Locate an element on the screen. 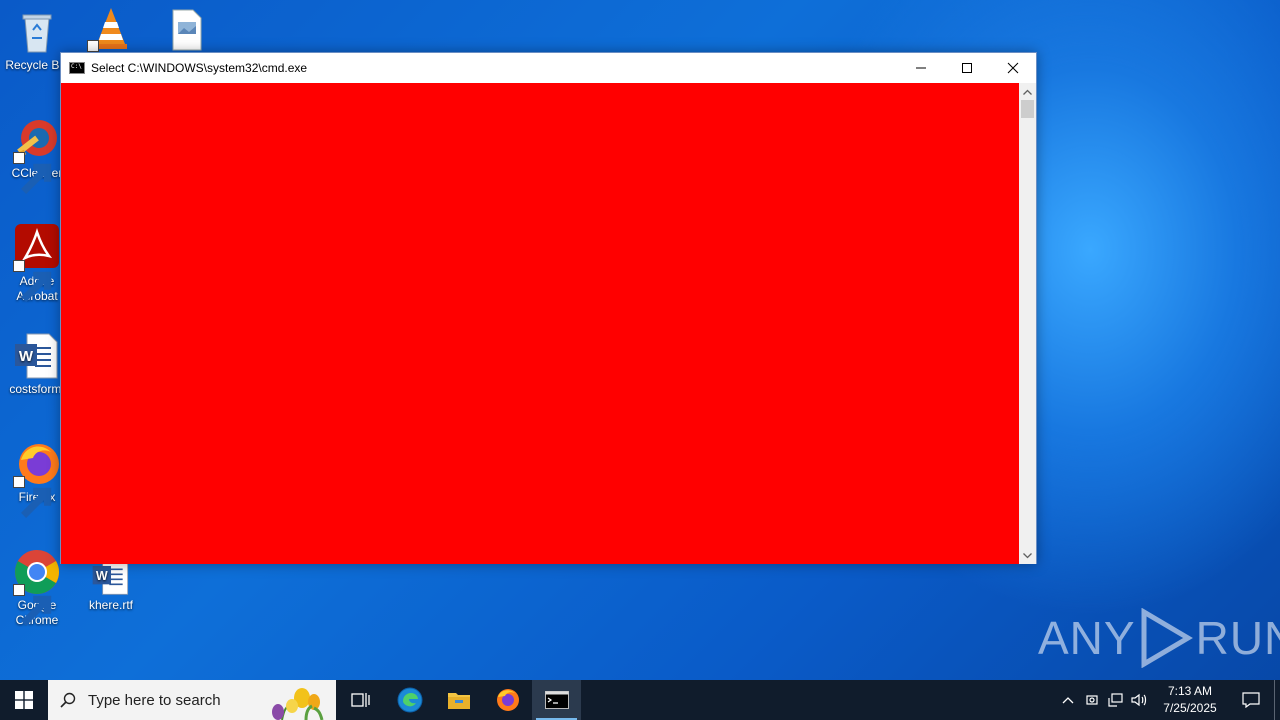  clock-date: 7/25/2025 is located at coordinates (1190, 708).